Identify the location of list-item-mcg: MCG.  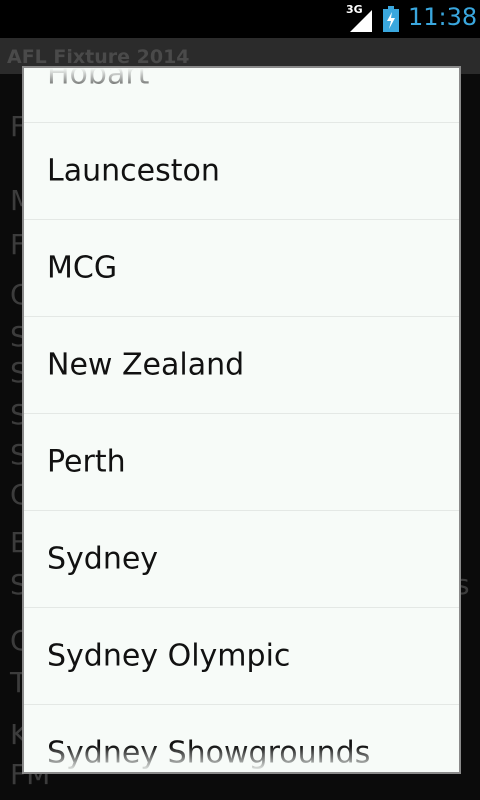
(241, 268).